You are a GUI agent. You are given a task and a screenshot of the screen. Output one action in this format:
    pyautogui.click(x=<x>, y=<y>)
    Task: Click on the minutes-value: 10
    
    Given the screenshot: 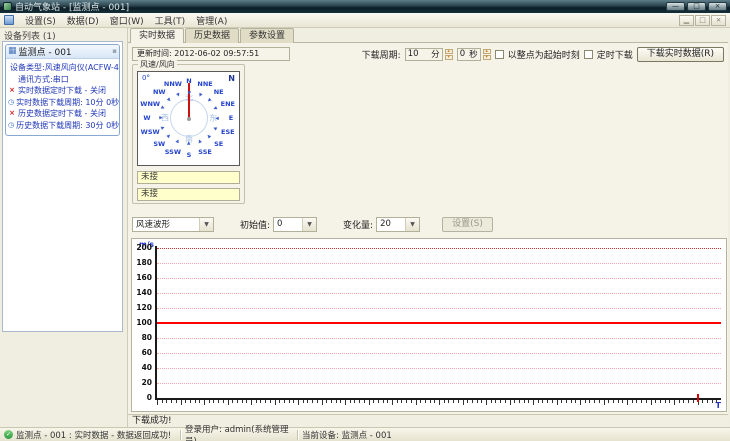 What is the action you would take?
    pyautogui.click(x=413, y=54)
    